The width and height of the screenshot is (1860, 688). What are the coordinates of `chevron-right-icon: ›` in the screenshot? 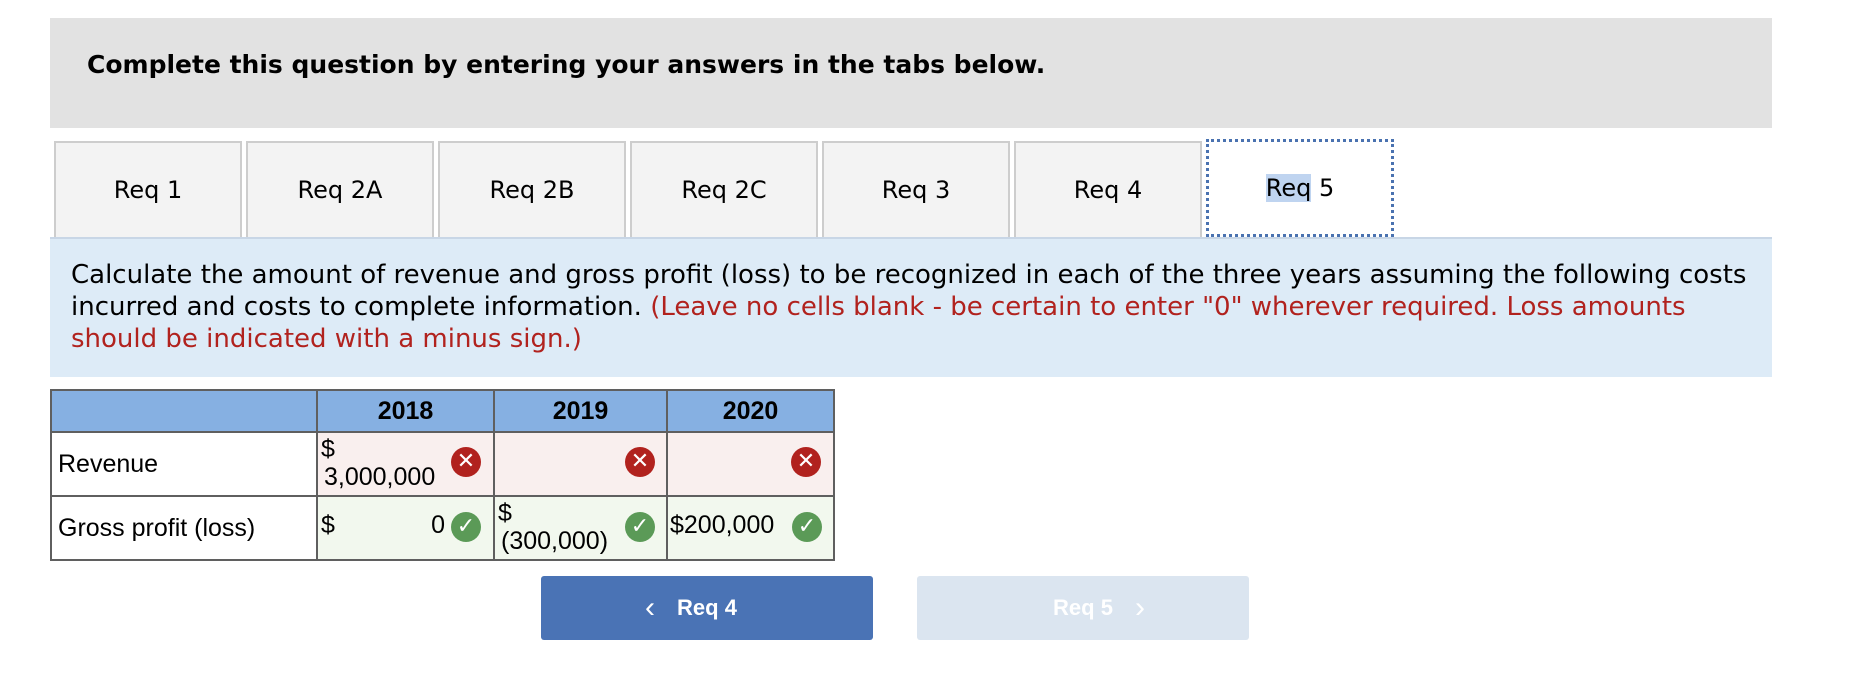 It's located at (1139, 607).